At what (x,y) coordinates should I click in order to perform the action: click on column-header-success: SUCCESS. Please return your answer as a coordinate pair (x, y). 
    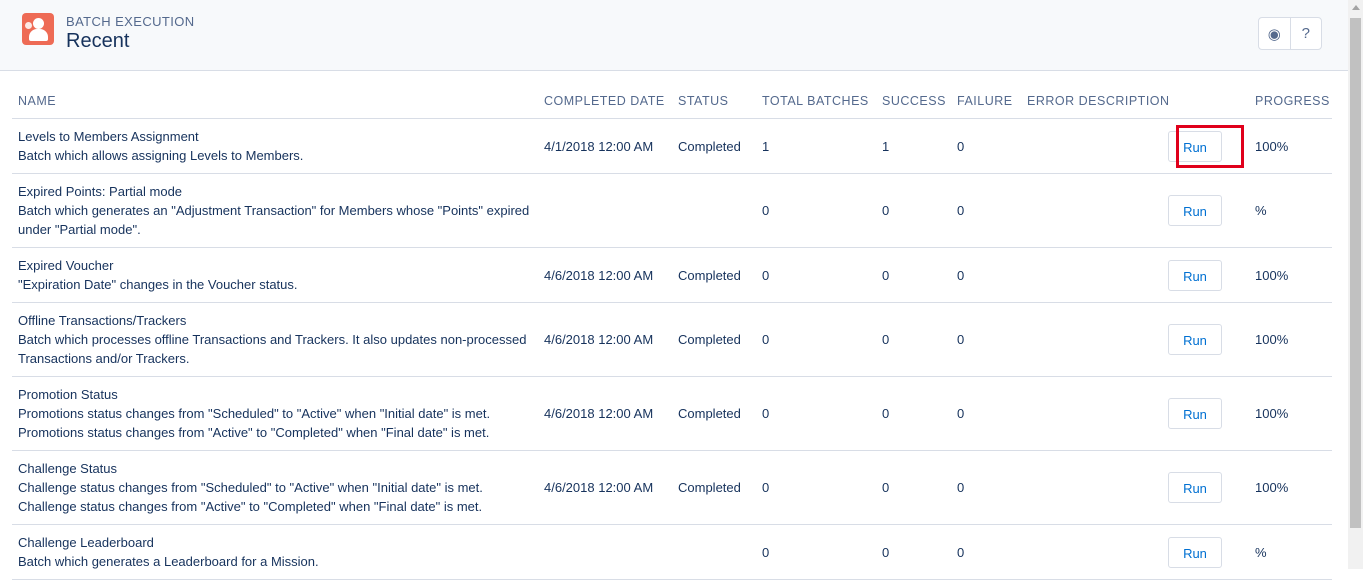
    Looking at the image, I should click on (913, 101).